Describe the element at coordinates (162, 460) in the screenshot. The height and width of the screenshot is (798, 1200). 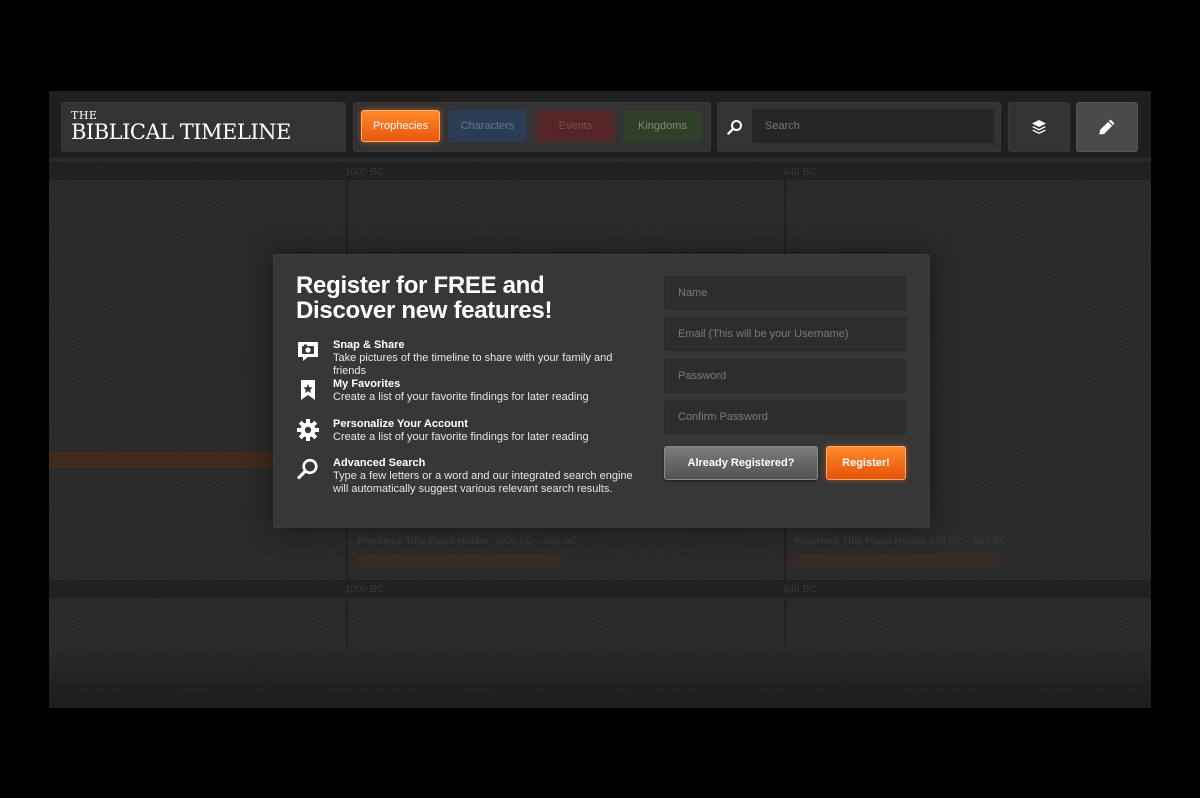
I see `timeline-highlight-strip` at that location.